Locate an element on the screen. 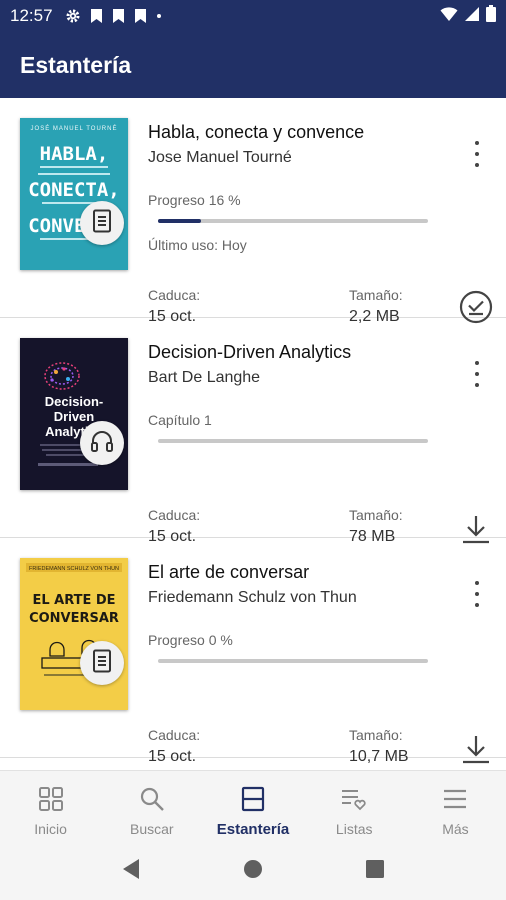 The height and width of the screenshot is (900, 506). cover-title-line: EL ARTE DE is located at coordinates (73, 600).